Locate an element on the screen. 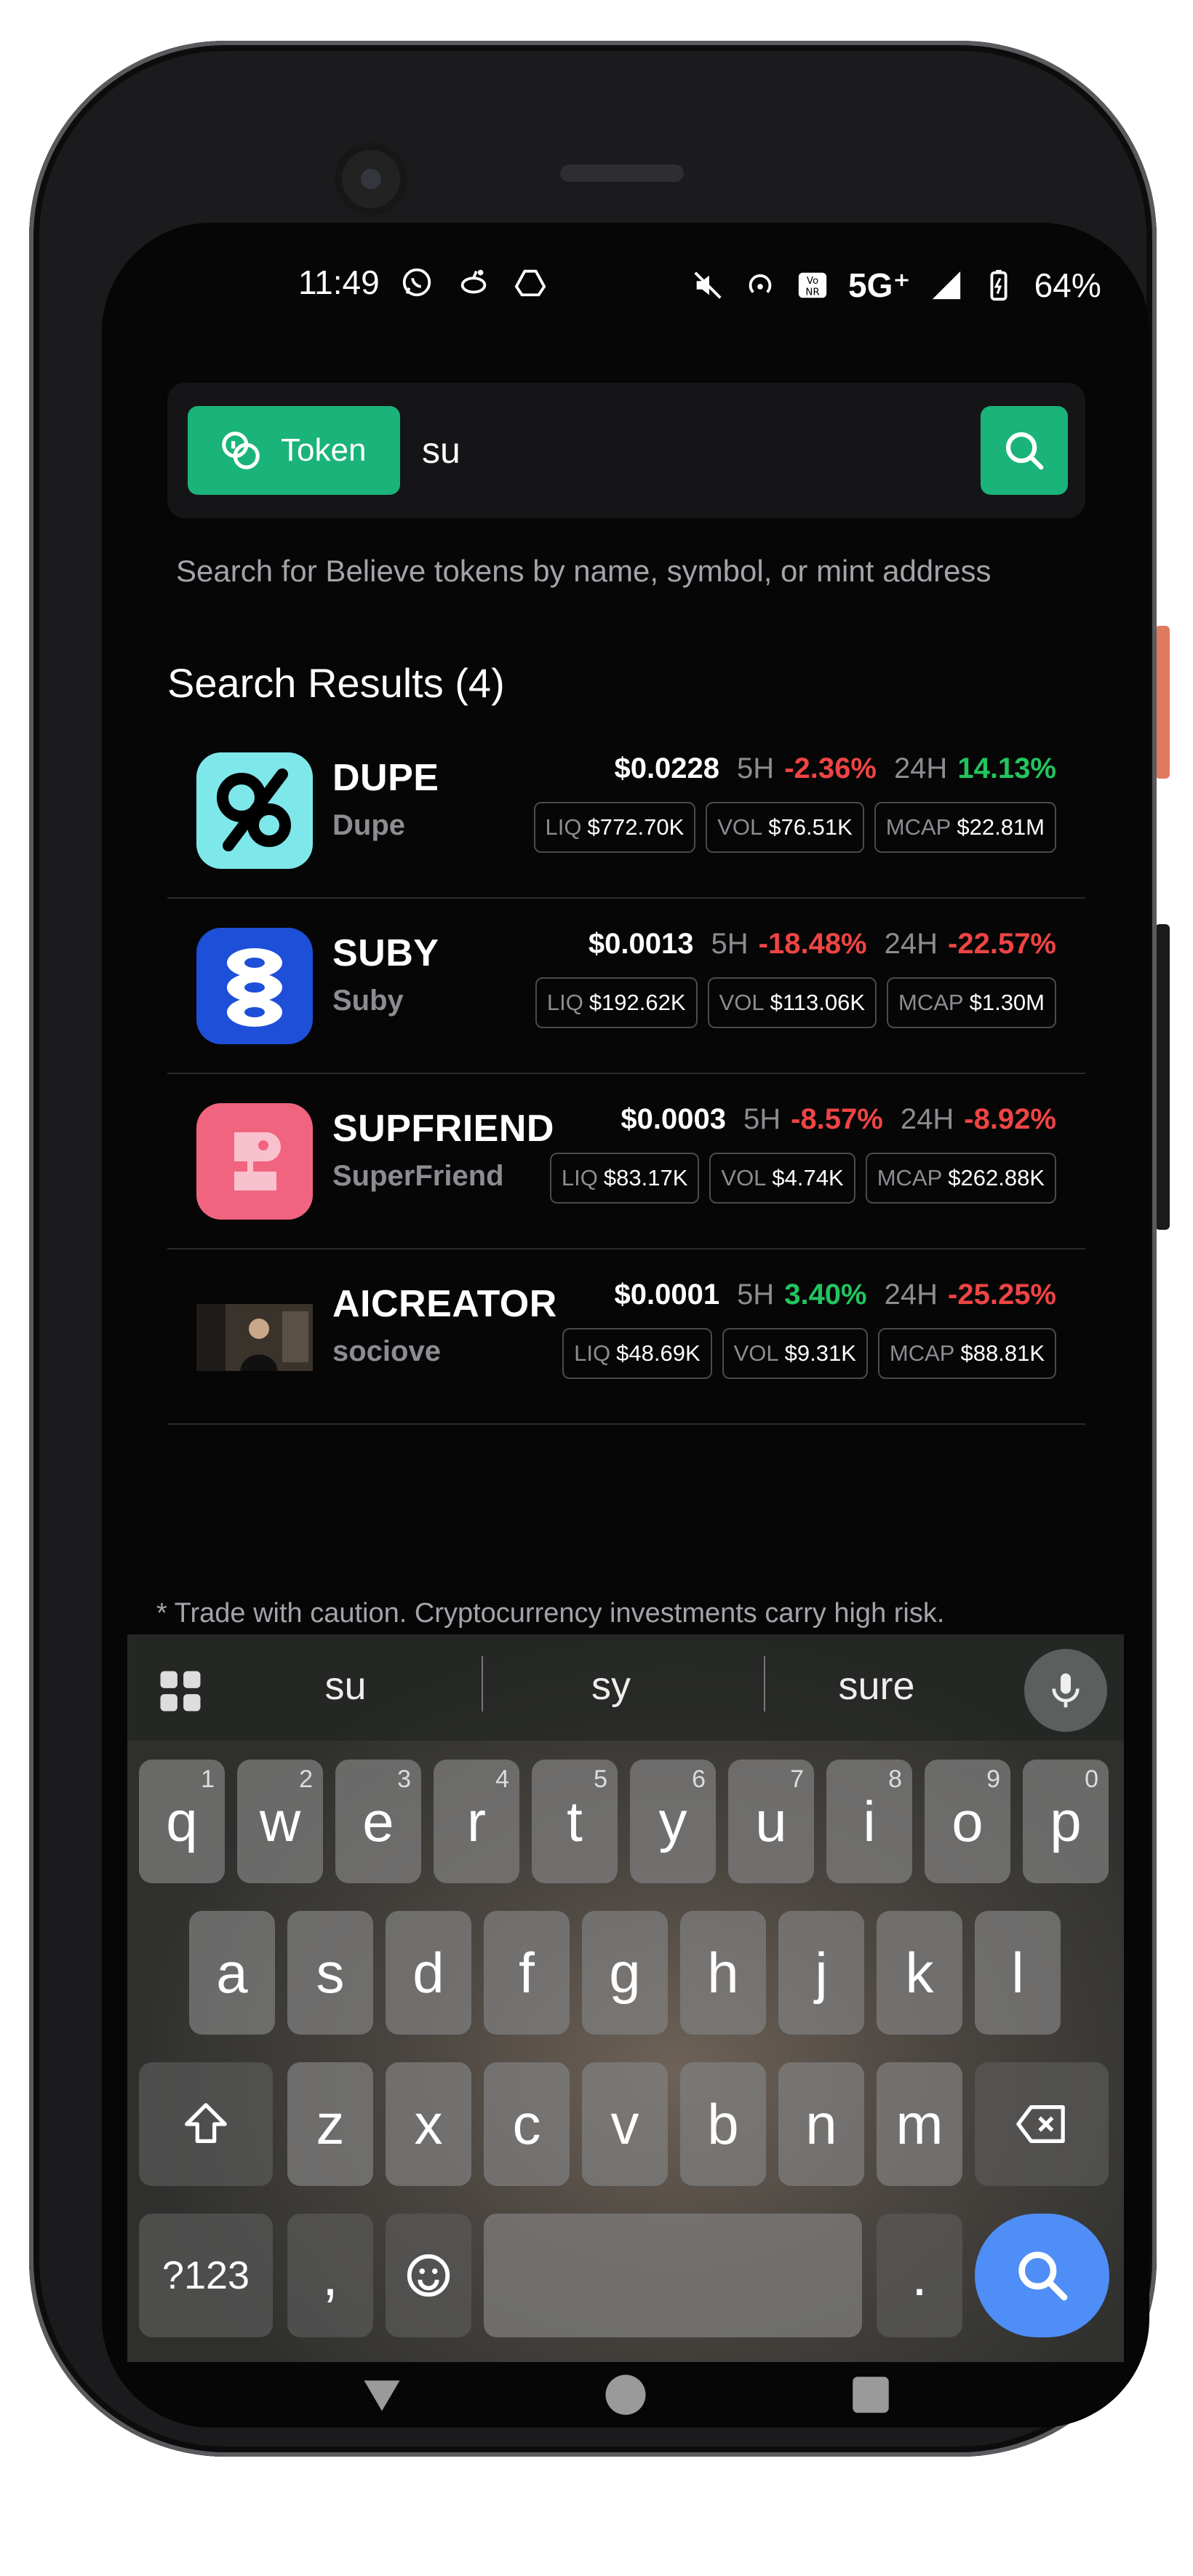 This screenshot has height=2576, width=1193. key-label: e is located at coordinates (378, 1821).